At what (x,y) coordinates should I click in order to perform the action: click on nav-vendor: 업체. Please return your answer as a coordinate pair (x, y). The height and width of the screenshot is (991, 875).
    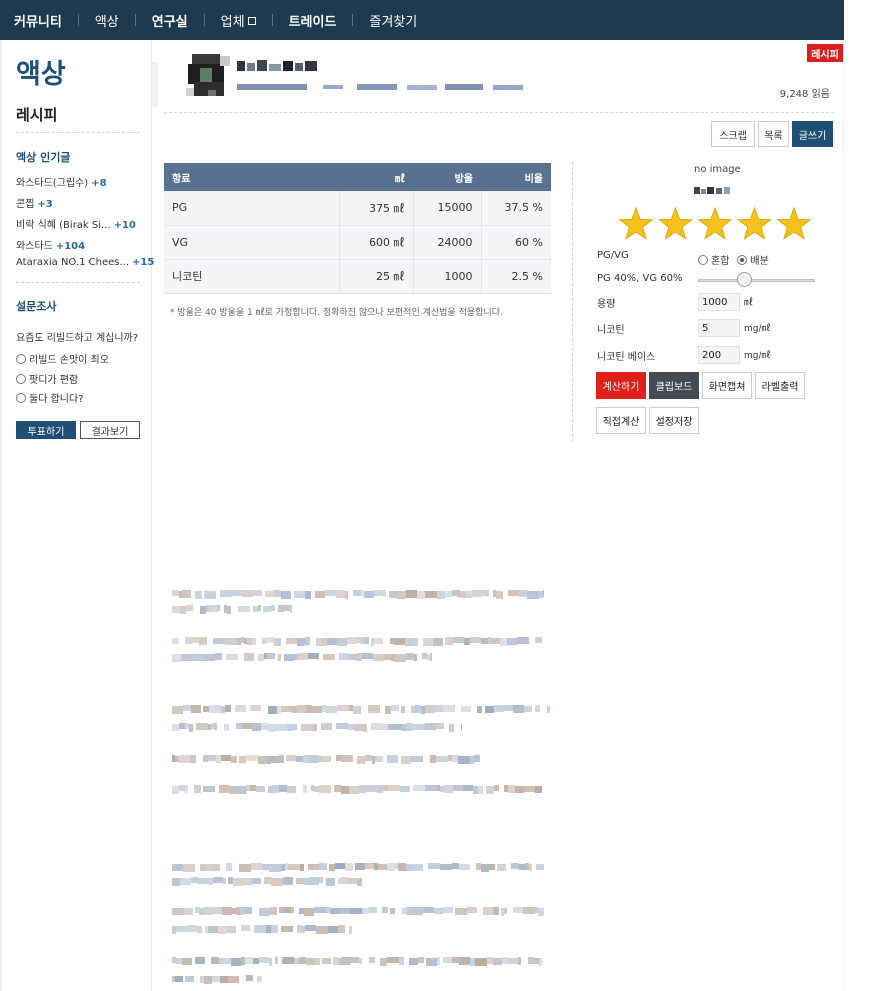
    Looking at the image, I should click on (238, 20).